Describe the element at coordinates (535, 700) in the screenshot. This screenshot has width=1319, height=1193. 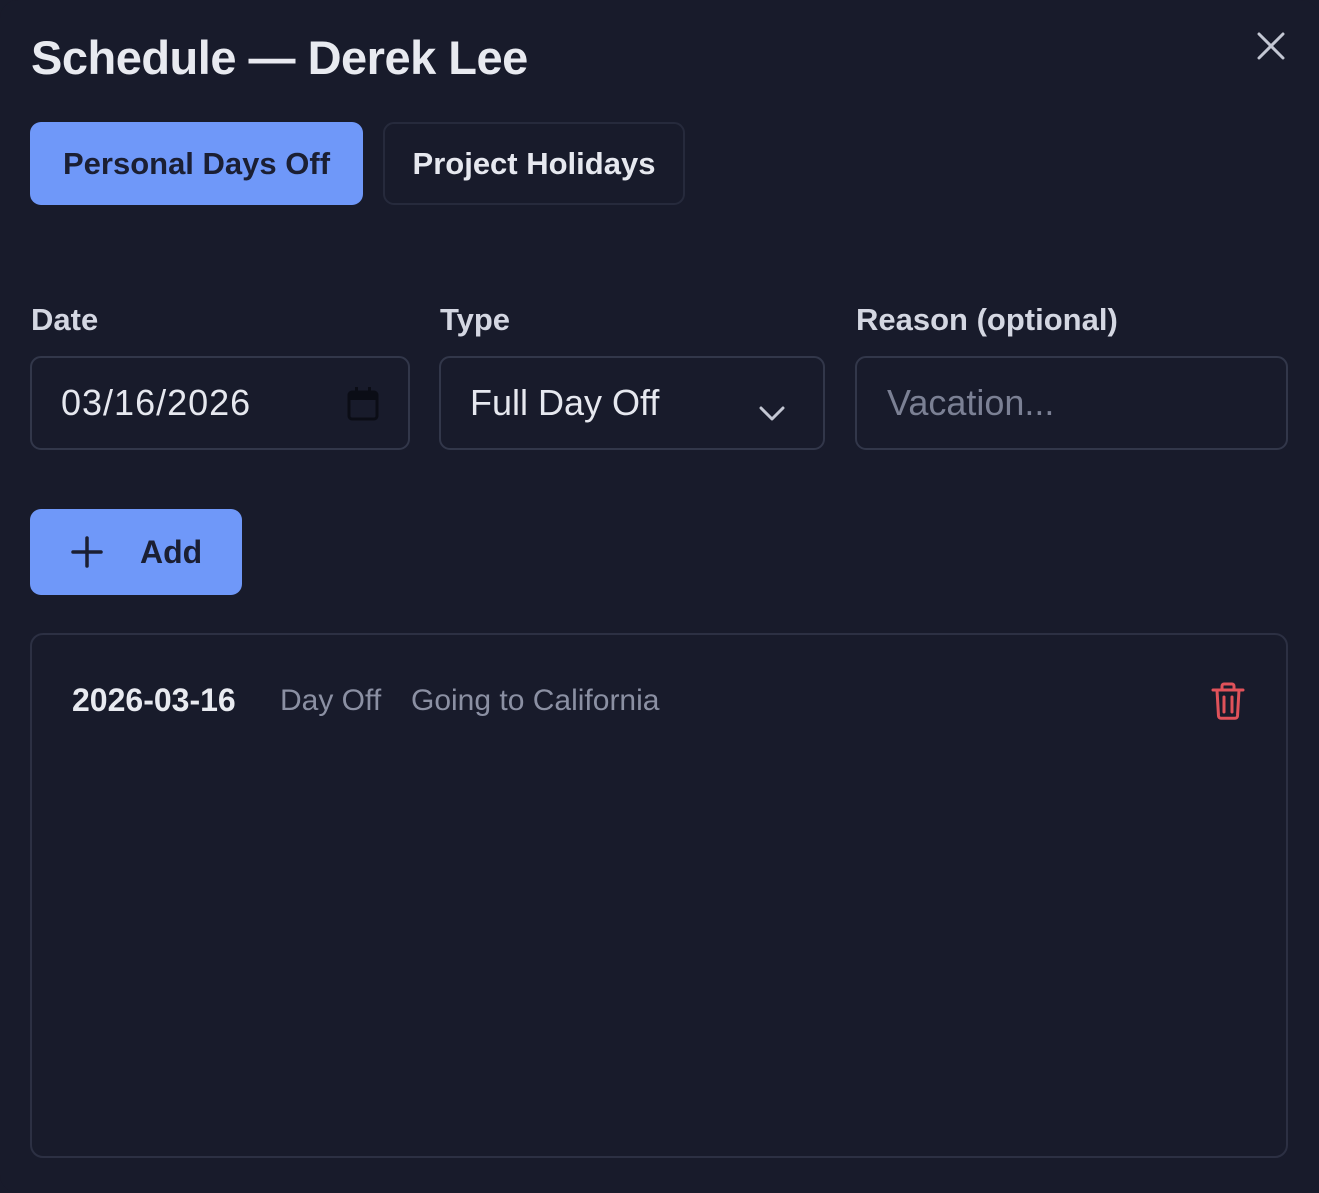
I see `entry-reason: Going to California` at that location.